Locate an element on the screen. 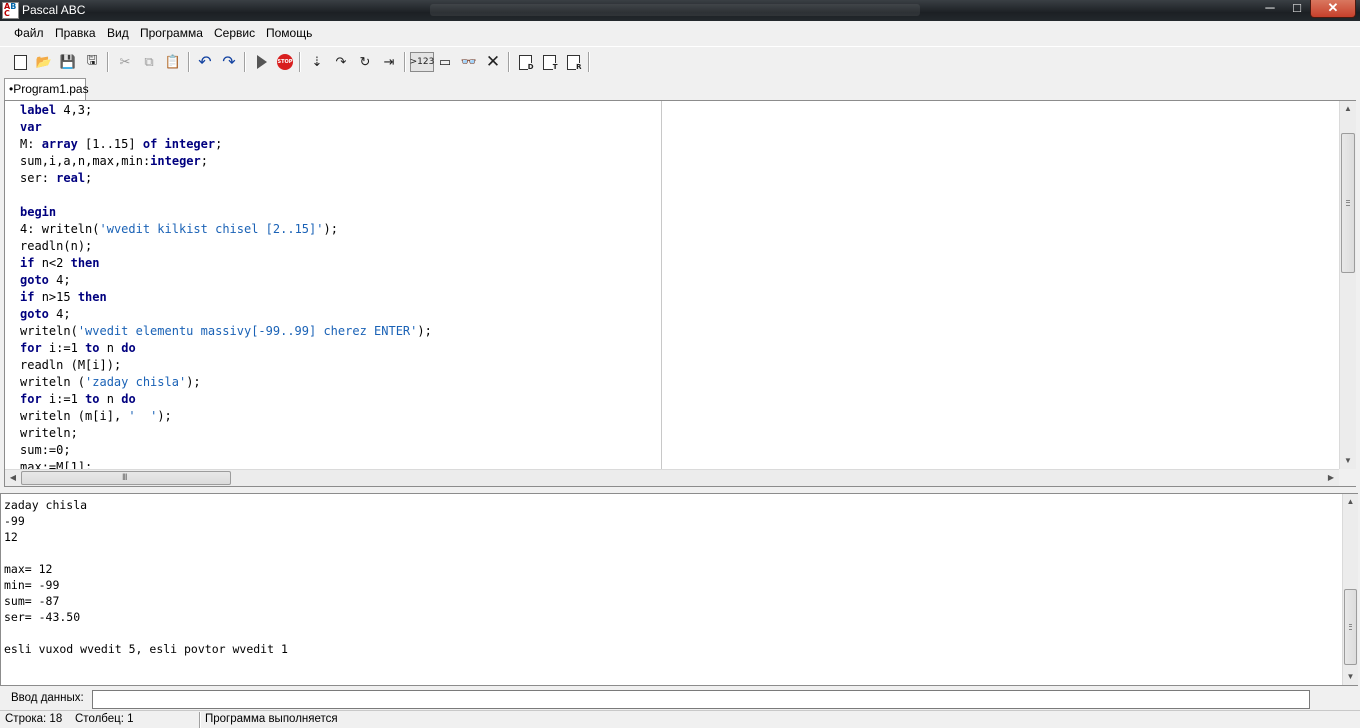 The width and height of the screenshot is (1360, 728). code-line: sum,i,a,n,max,min:integer; is located at coordinates (340, 161).